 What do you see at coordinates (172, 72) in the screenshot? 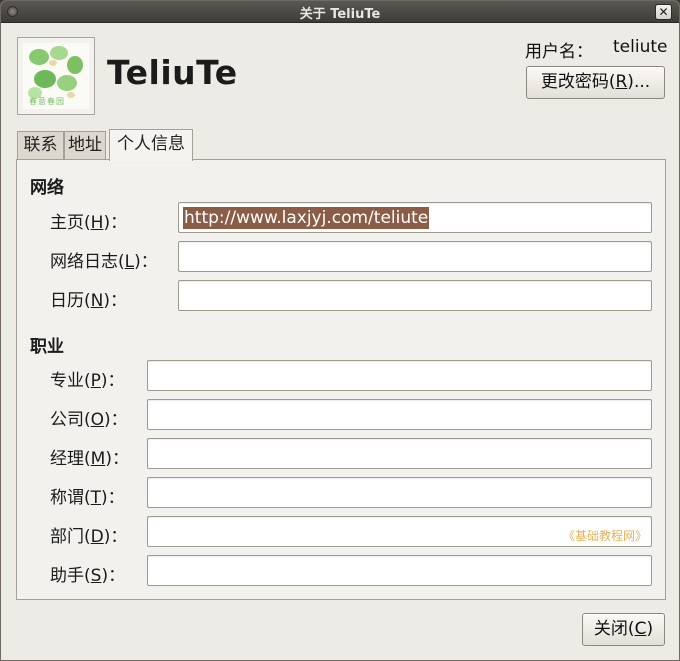
I see `full-name: TeliuTe` at bounding box center [172, 72].